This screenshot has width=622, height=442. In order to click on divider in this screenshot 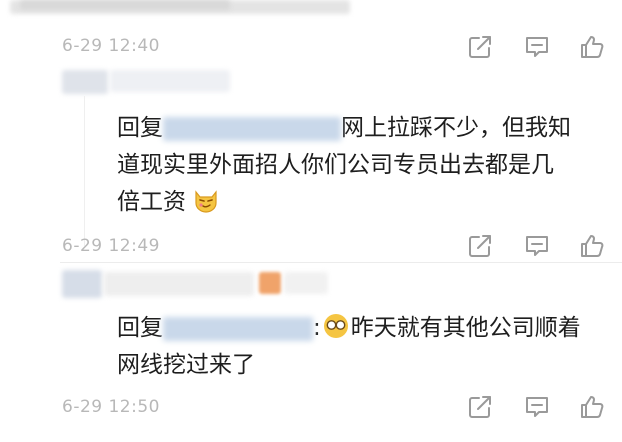, I will do `click(341, 262)`.